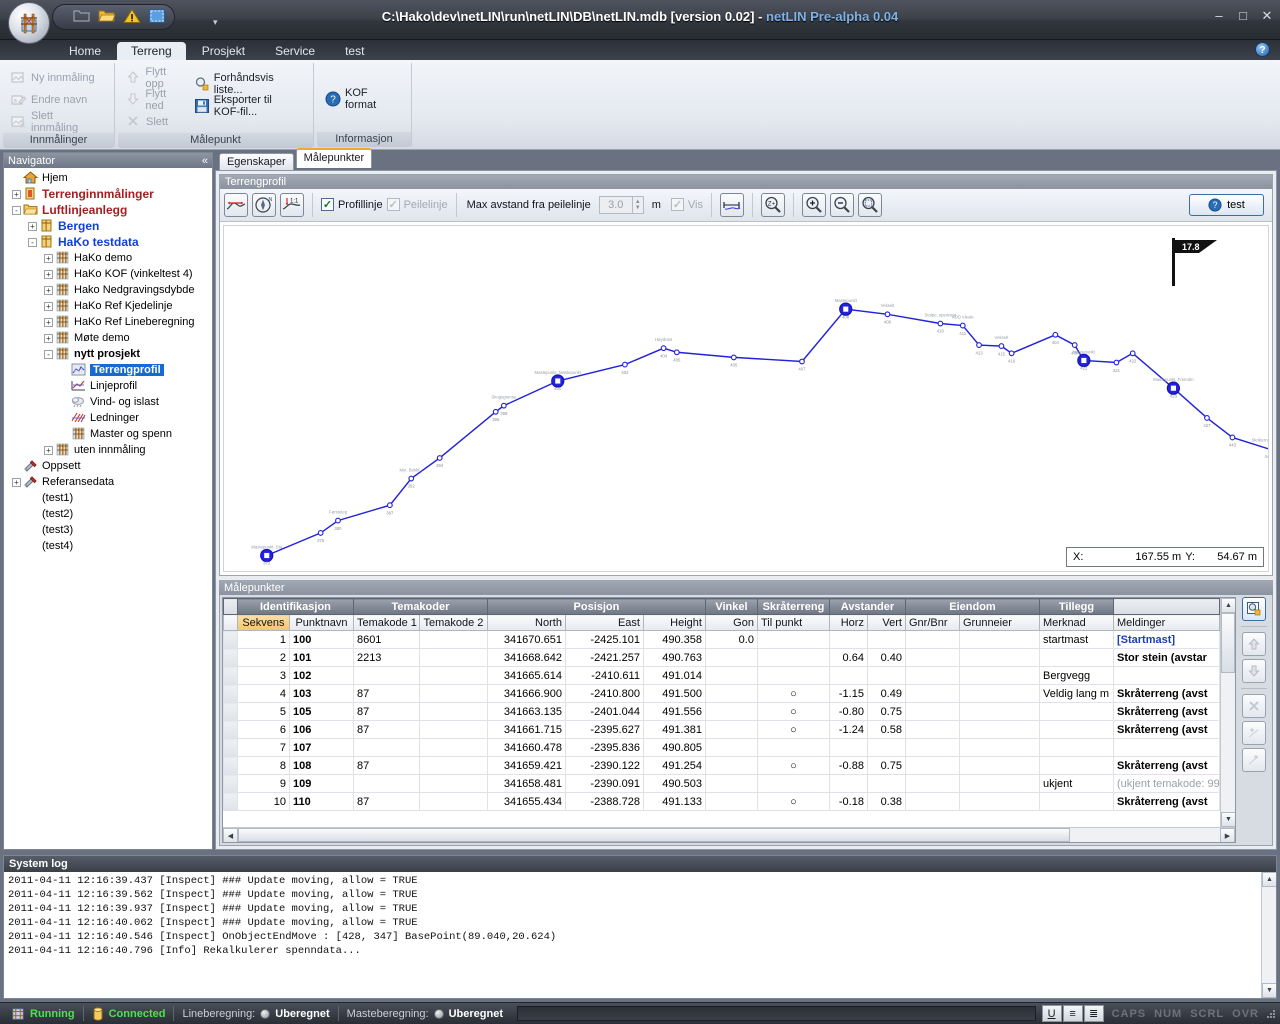 The height and width of the screenshot is (1024, 1280). Describe the element at coordinates (321, 675) in the screenshot. I see `table-cell: 102` at that location.